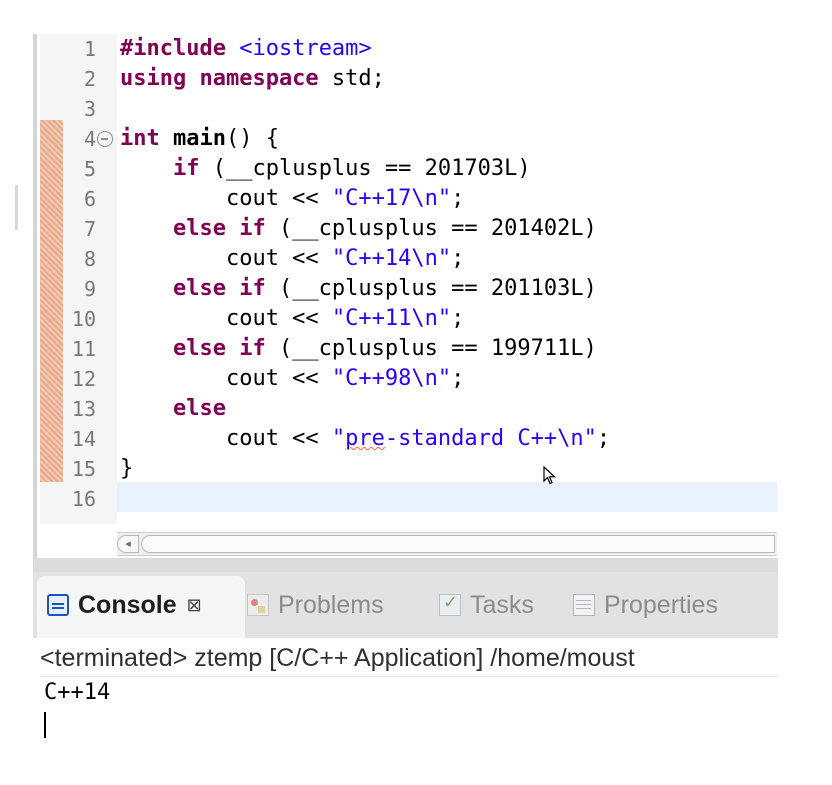 The height and width of the screenshot is (785, 832). What do you see at coordinates (447, 497) in the screenshot?
I see `current-line-highlight` at bounding box center [447, 497].